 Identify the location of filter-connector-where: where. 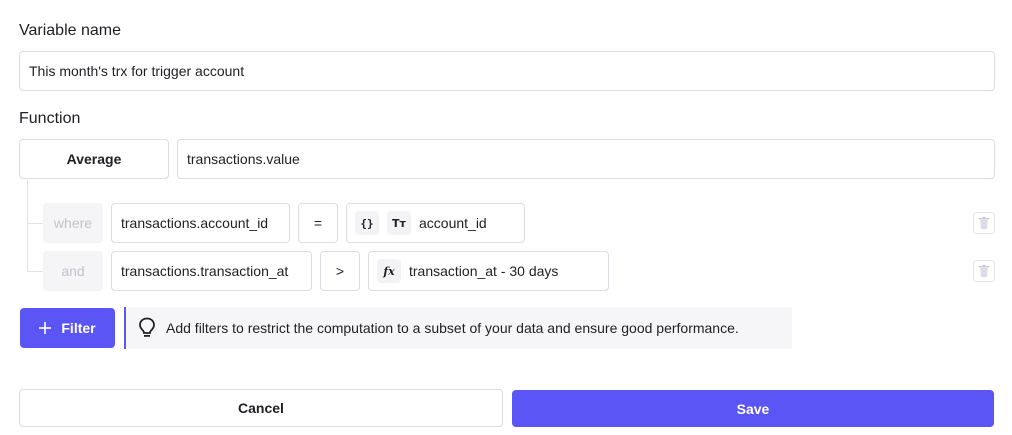
(73, 223).